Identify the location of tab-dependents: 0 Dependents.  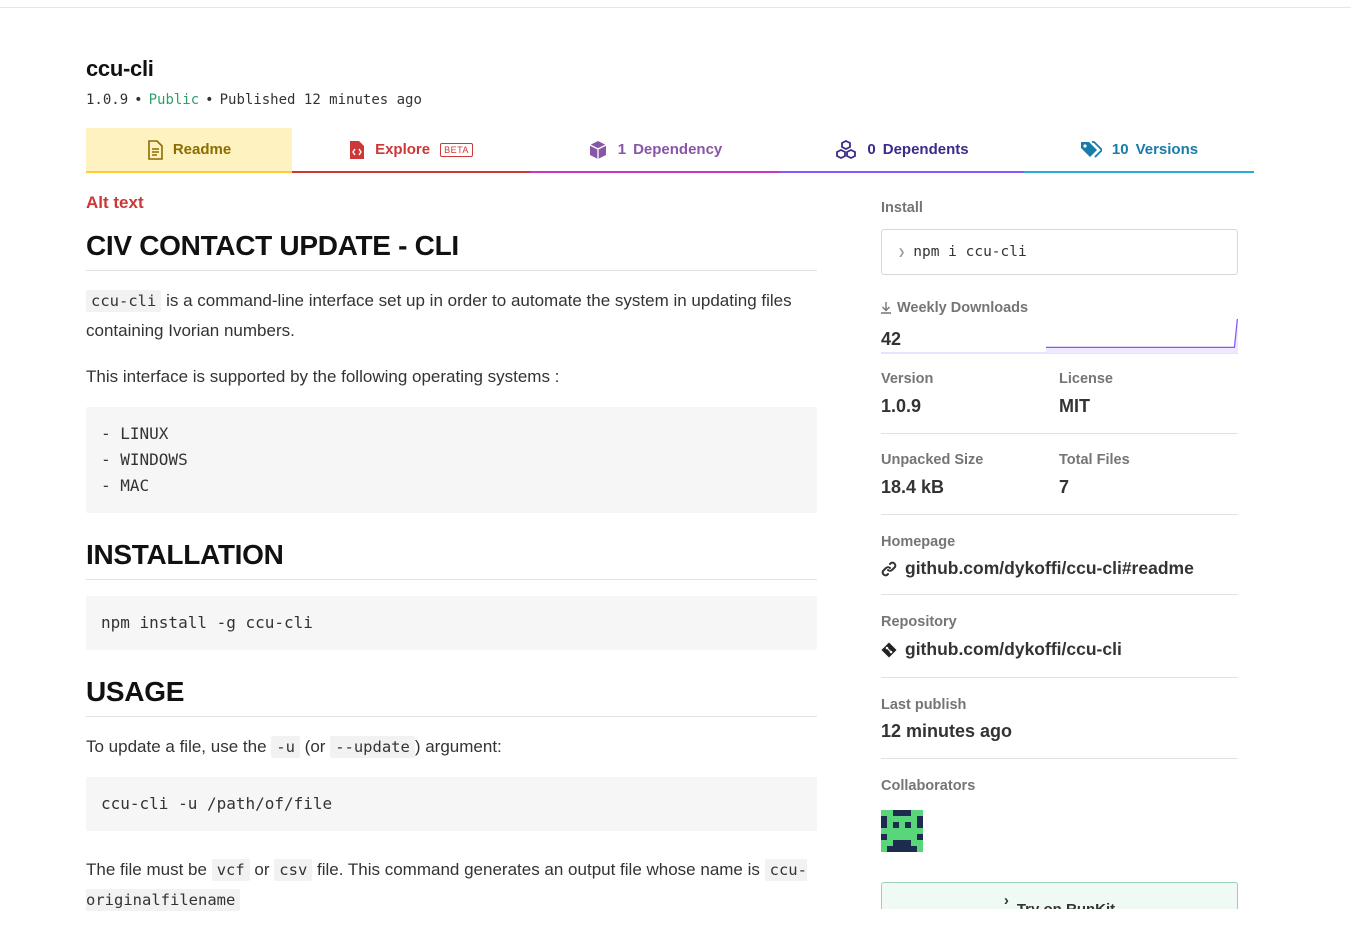
(902, 150).